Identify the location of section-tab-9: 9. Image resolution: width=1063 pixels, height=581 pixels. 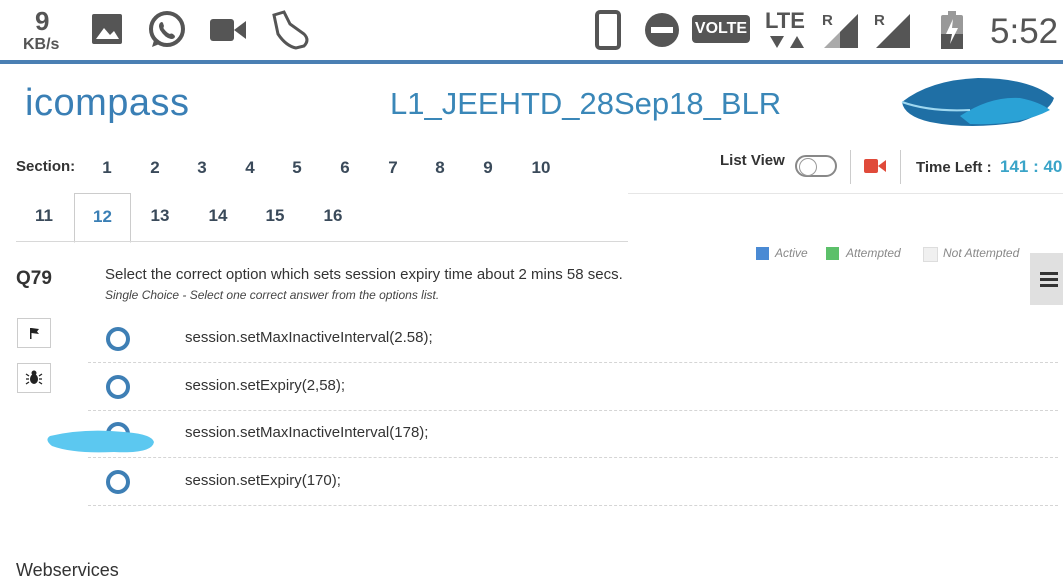
(488, 168).